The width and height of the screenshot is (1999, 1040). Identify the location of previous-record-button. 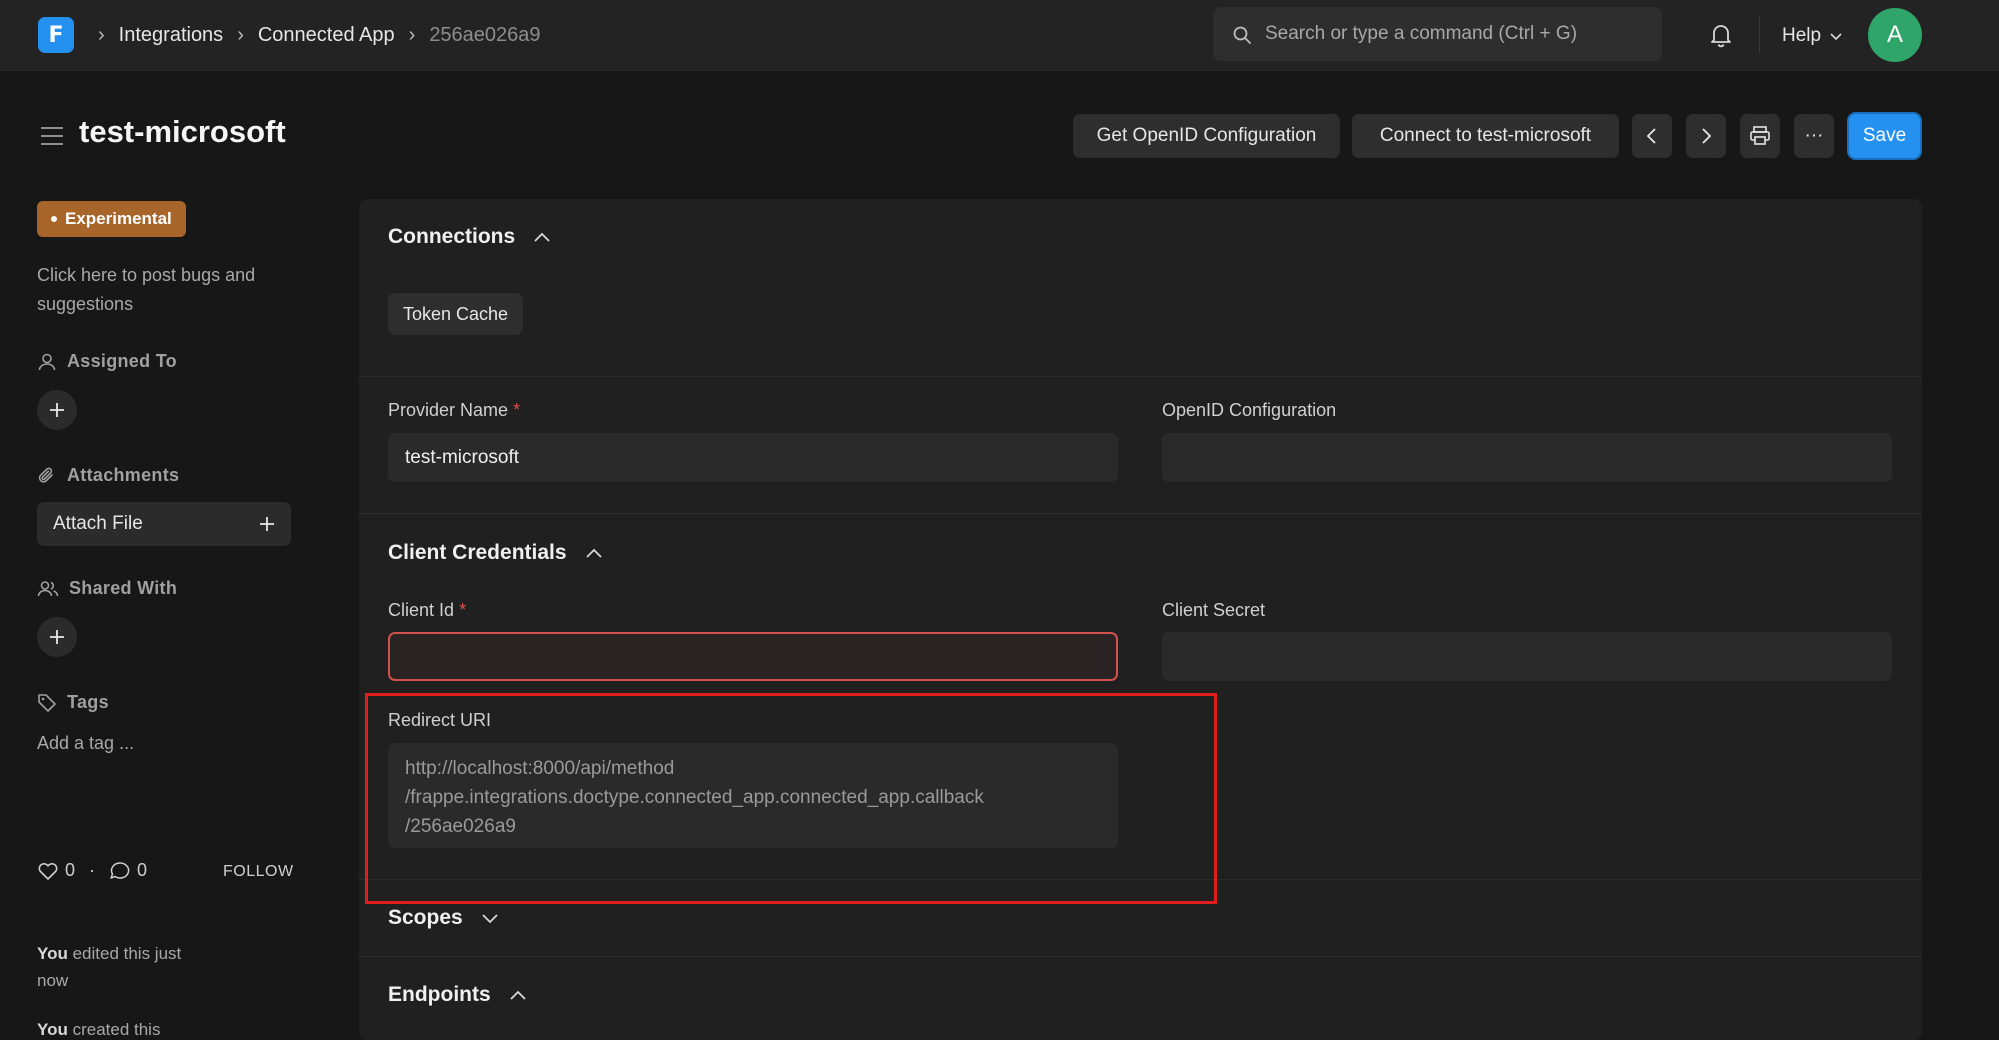
(1652, 136).